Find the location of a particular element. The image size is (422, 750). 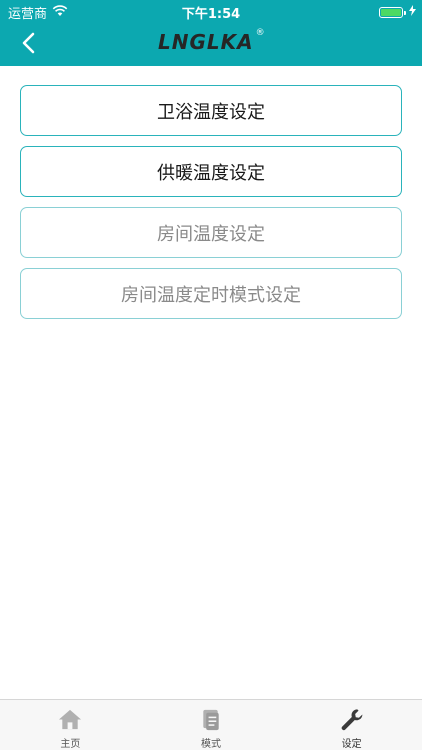

status-bar: 运营商 下午1:54 is located at coordinates (211, 11).